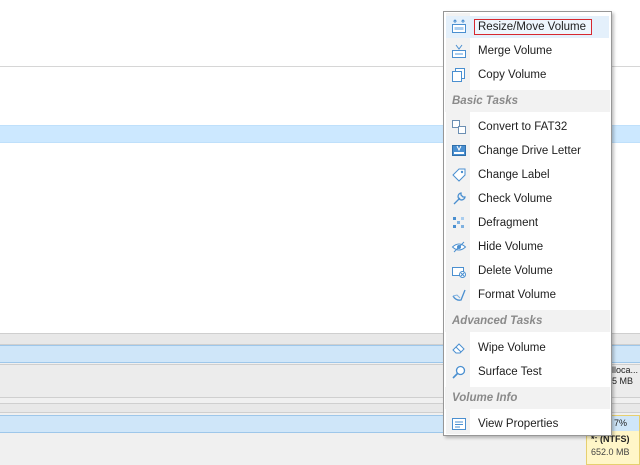  What do you see at coordinates (527, 398) in the screenshot?
I see `menu-header-volume-info: Volume Info` at bounding box center [527, 398].